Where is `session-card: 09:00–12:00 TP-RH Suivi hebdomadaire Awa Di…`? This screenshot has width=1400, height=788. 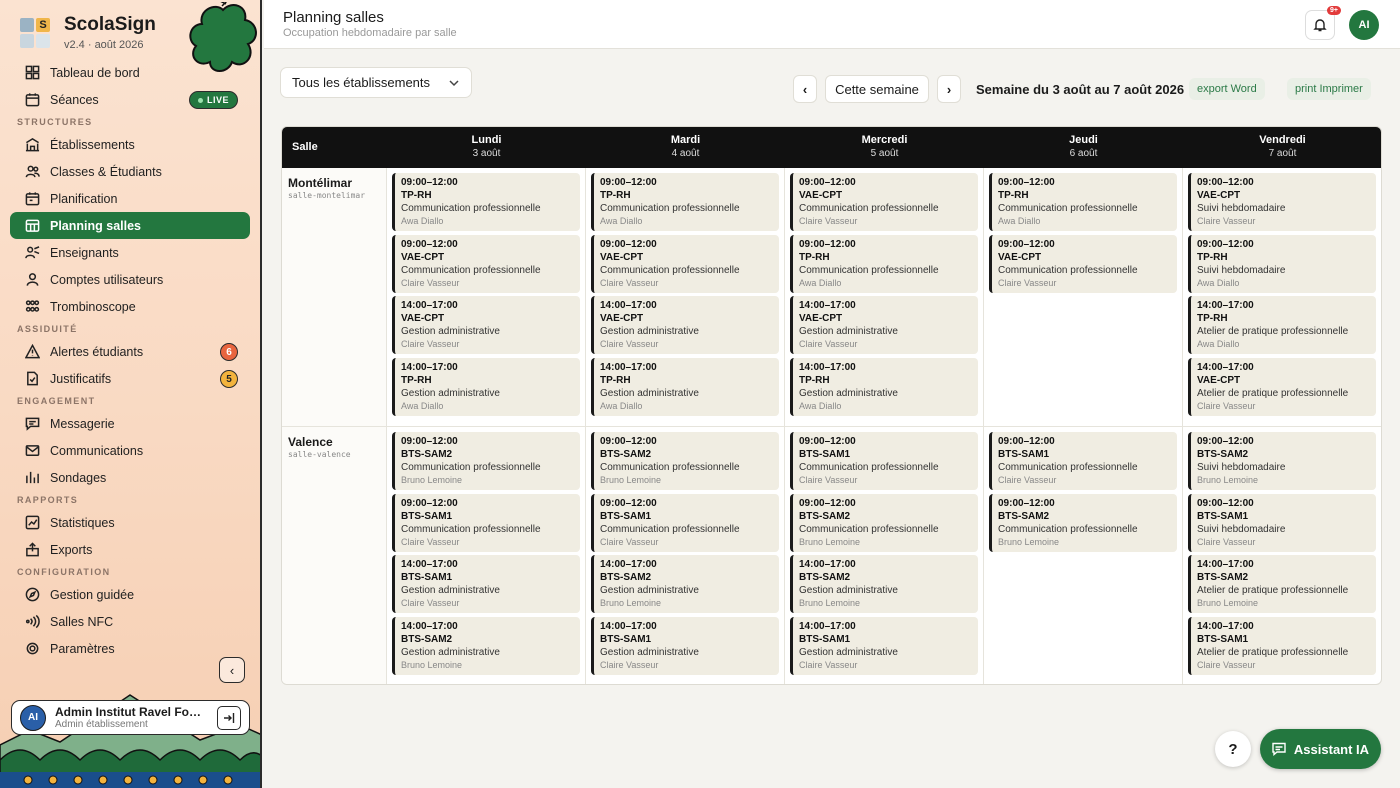 session-card: 09:00–12:00 TP-RH Suivi hebdomadaire Awa Di… is located at coordinates (1282, 263).